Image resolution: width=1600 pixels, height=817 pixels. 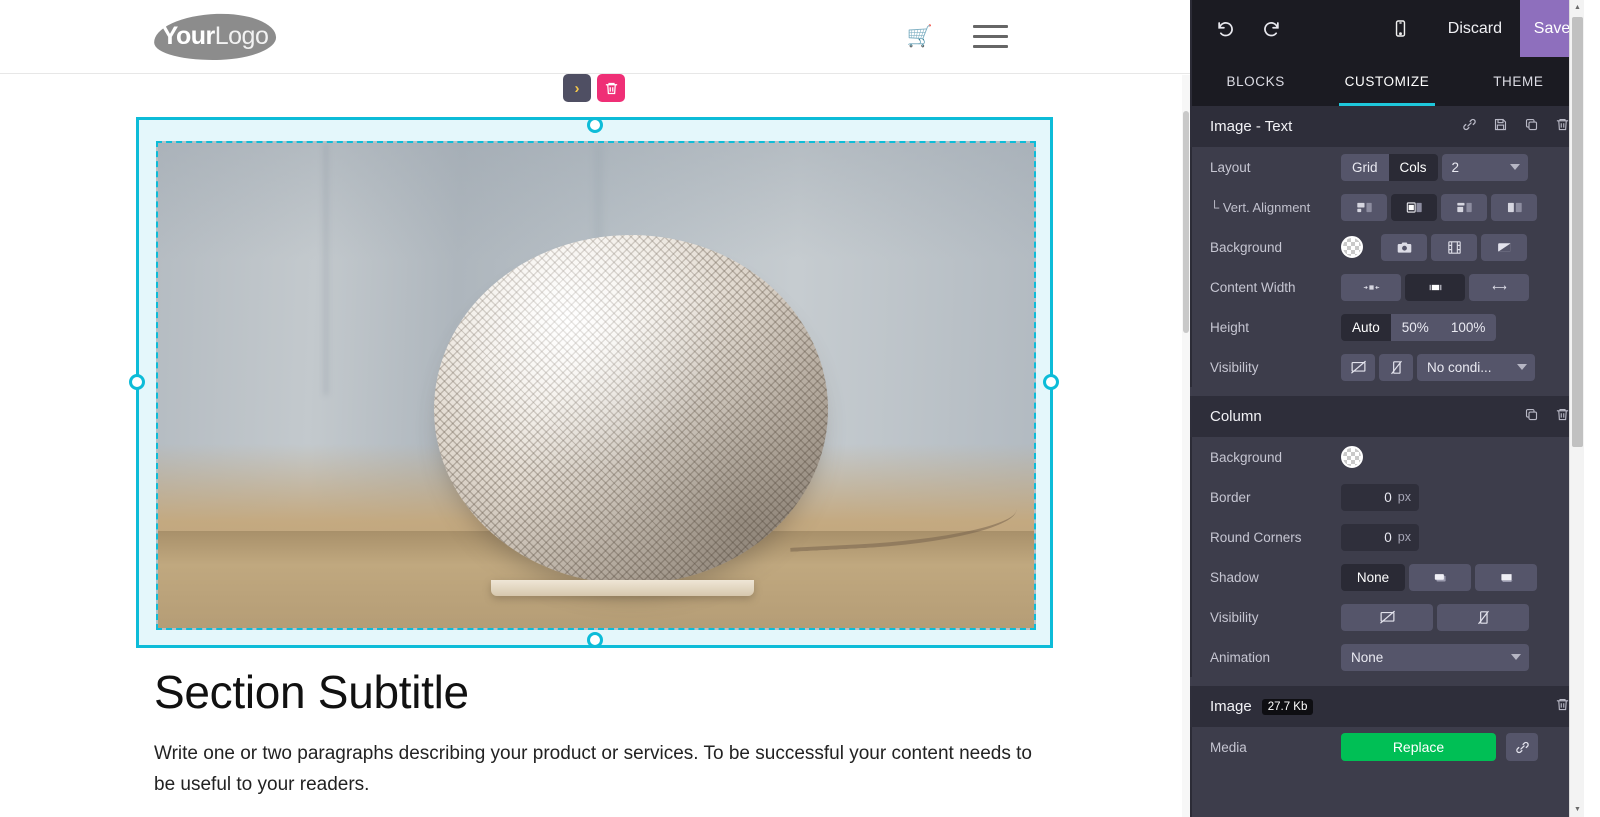 What do you see at coordinates (137, 382) in the screenshot?
I see `resize-handle-left` at bounding box center [137, 382].